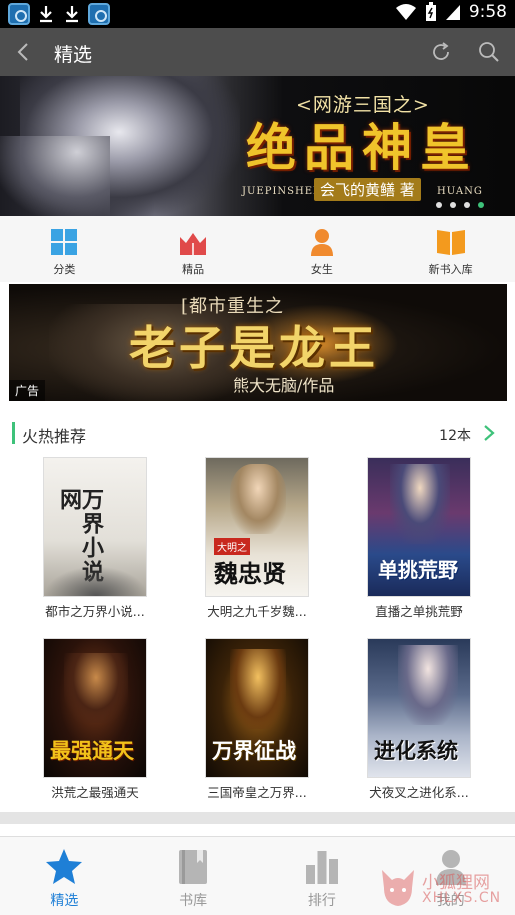 Image resolution: width=515 pixels, height=915 pixels. I want to click on crown-book-icon, so click(193, 244).